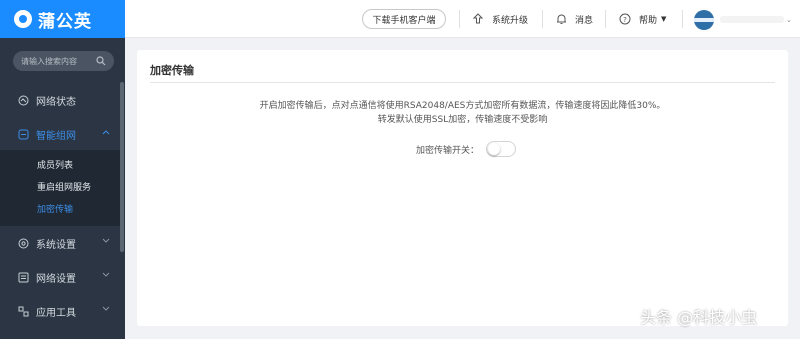 Image resolution: width=800 pixels, height=339 pixels. What do you see at coordinates (561, 19) in the screenshot?
I see `bell-icon` at bounding box center [561, 19].